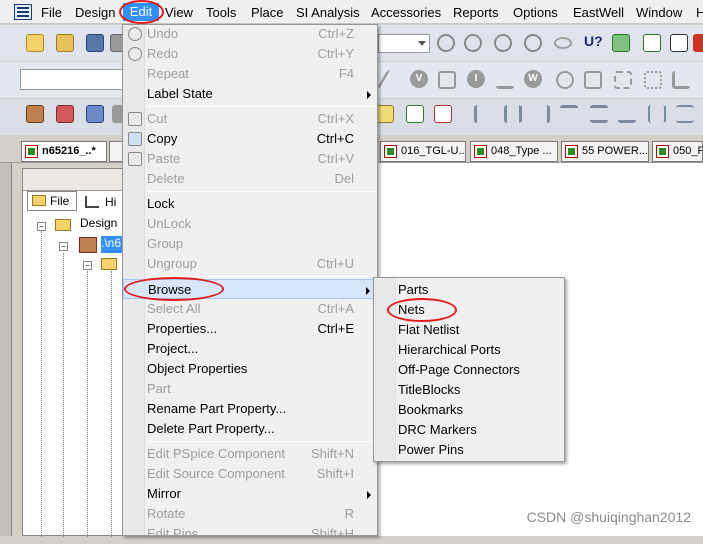 This screenshot has height=544, width=703. Describe the element at coordinates (657, 114) in the screenshot. I see `distribute-h-icon` at that location.